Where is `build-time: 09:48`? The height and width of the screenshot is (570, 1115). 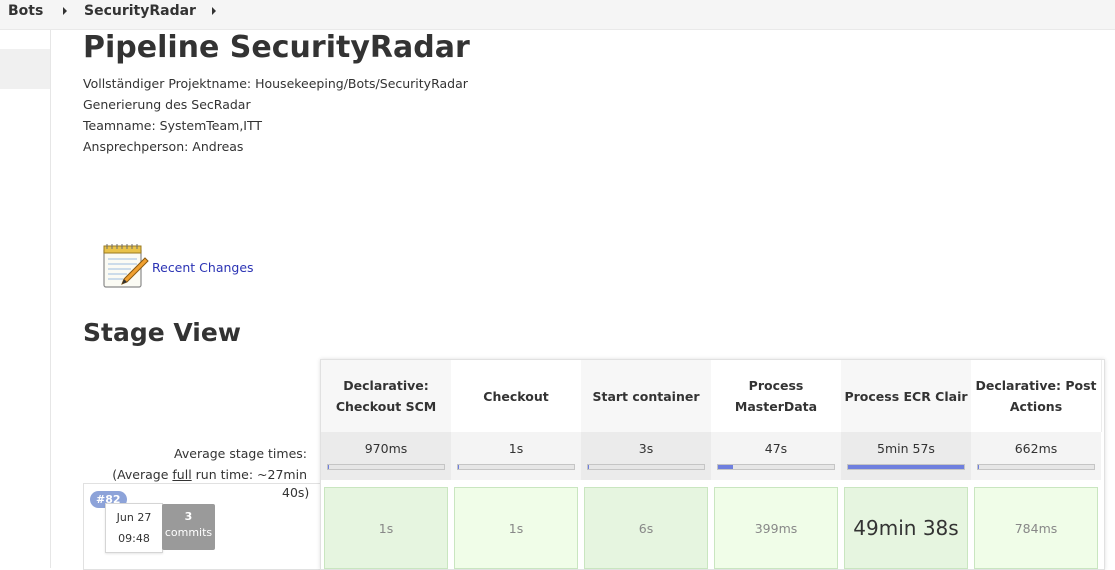 build-time: 09:48 is located at coordinates (134, 538).